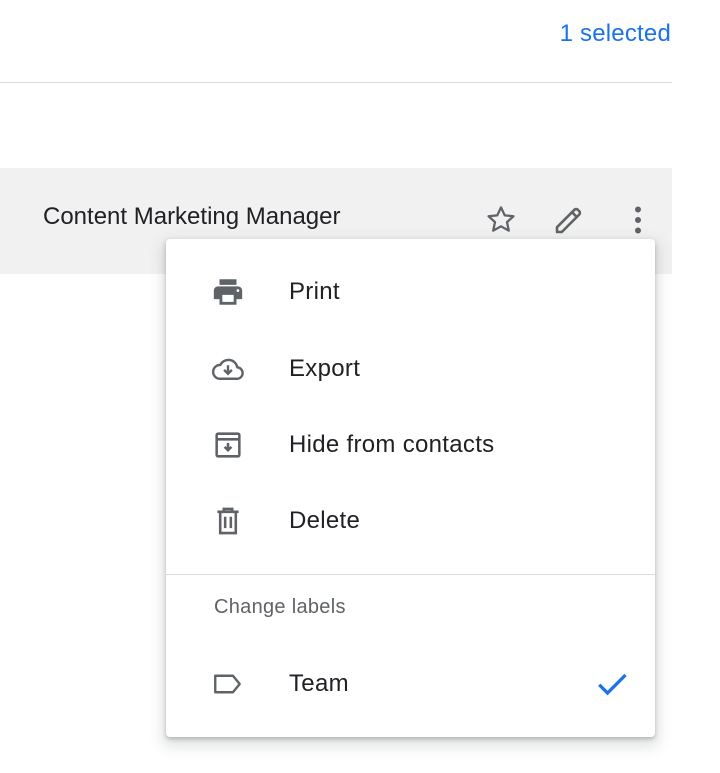 The image size is (720, 773). I want to click on pencil-icon, so click(568, 220).